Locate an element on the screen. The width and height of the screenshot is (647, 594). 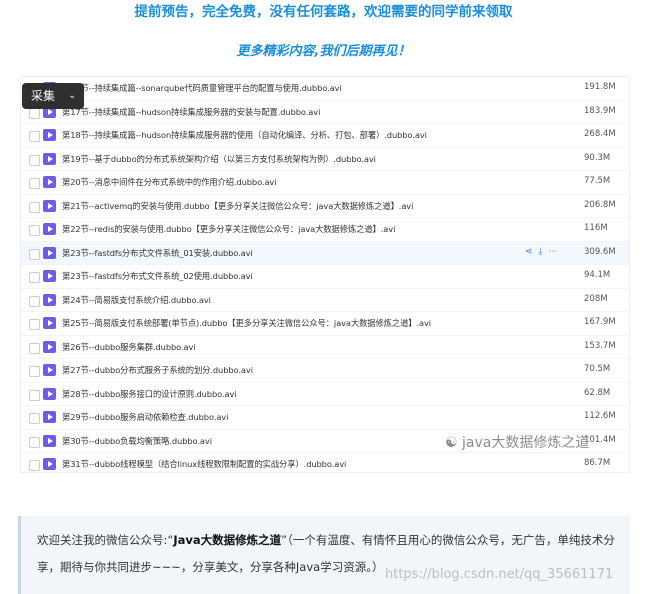
download-icon: ⤓ is located at coordinates (544, 252).